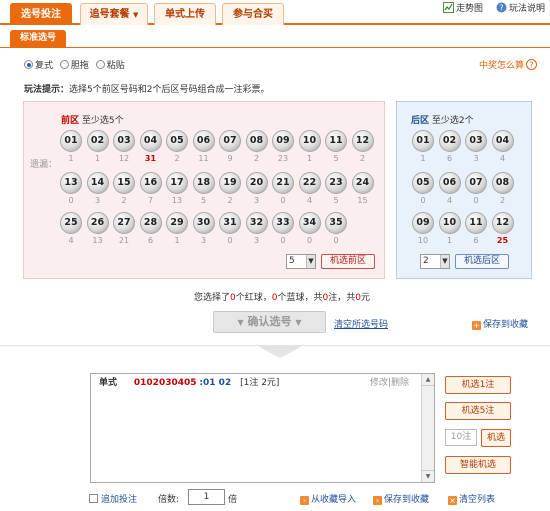 This screenshot has width=550, height=511. Describe the element at coordinates (230, 183) in the screenshot. I see `front-ball: 19` at that location.